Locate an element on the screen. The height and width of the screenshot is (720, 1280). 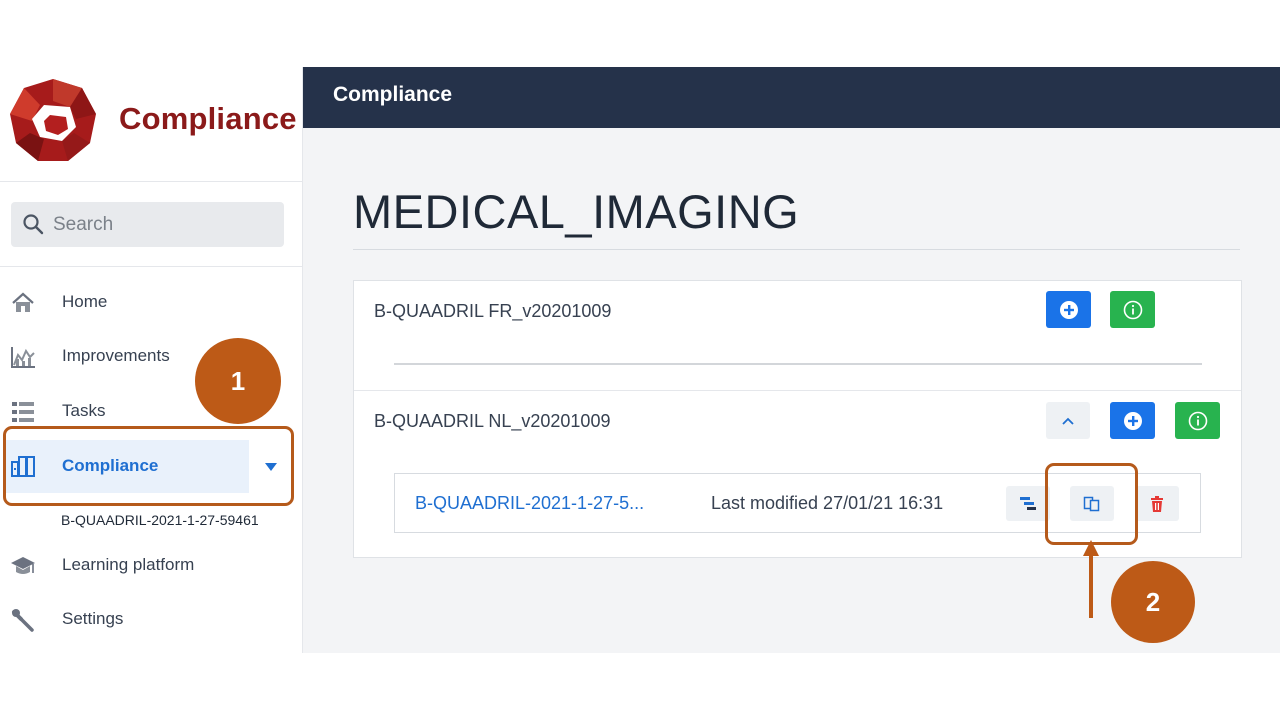
delete-button is located at coordinates (1157, 503).